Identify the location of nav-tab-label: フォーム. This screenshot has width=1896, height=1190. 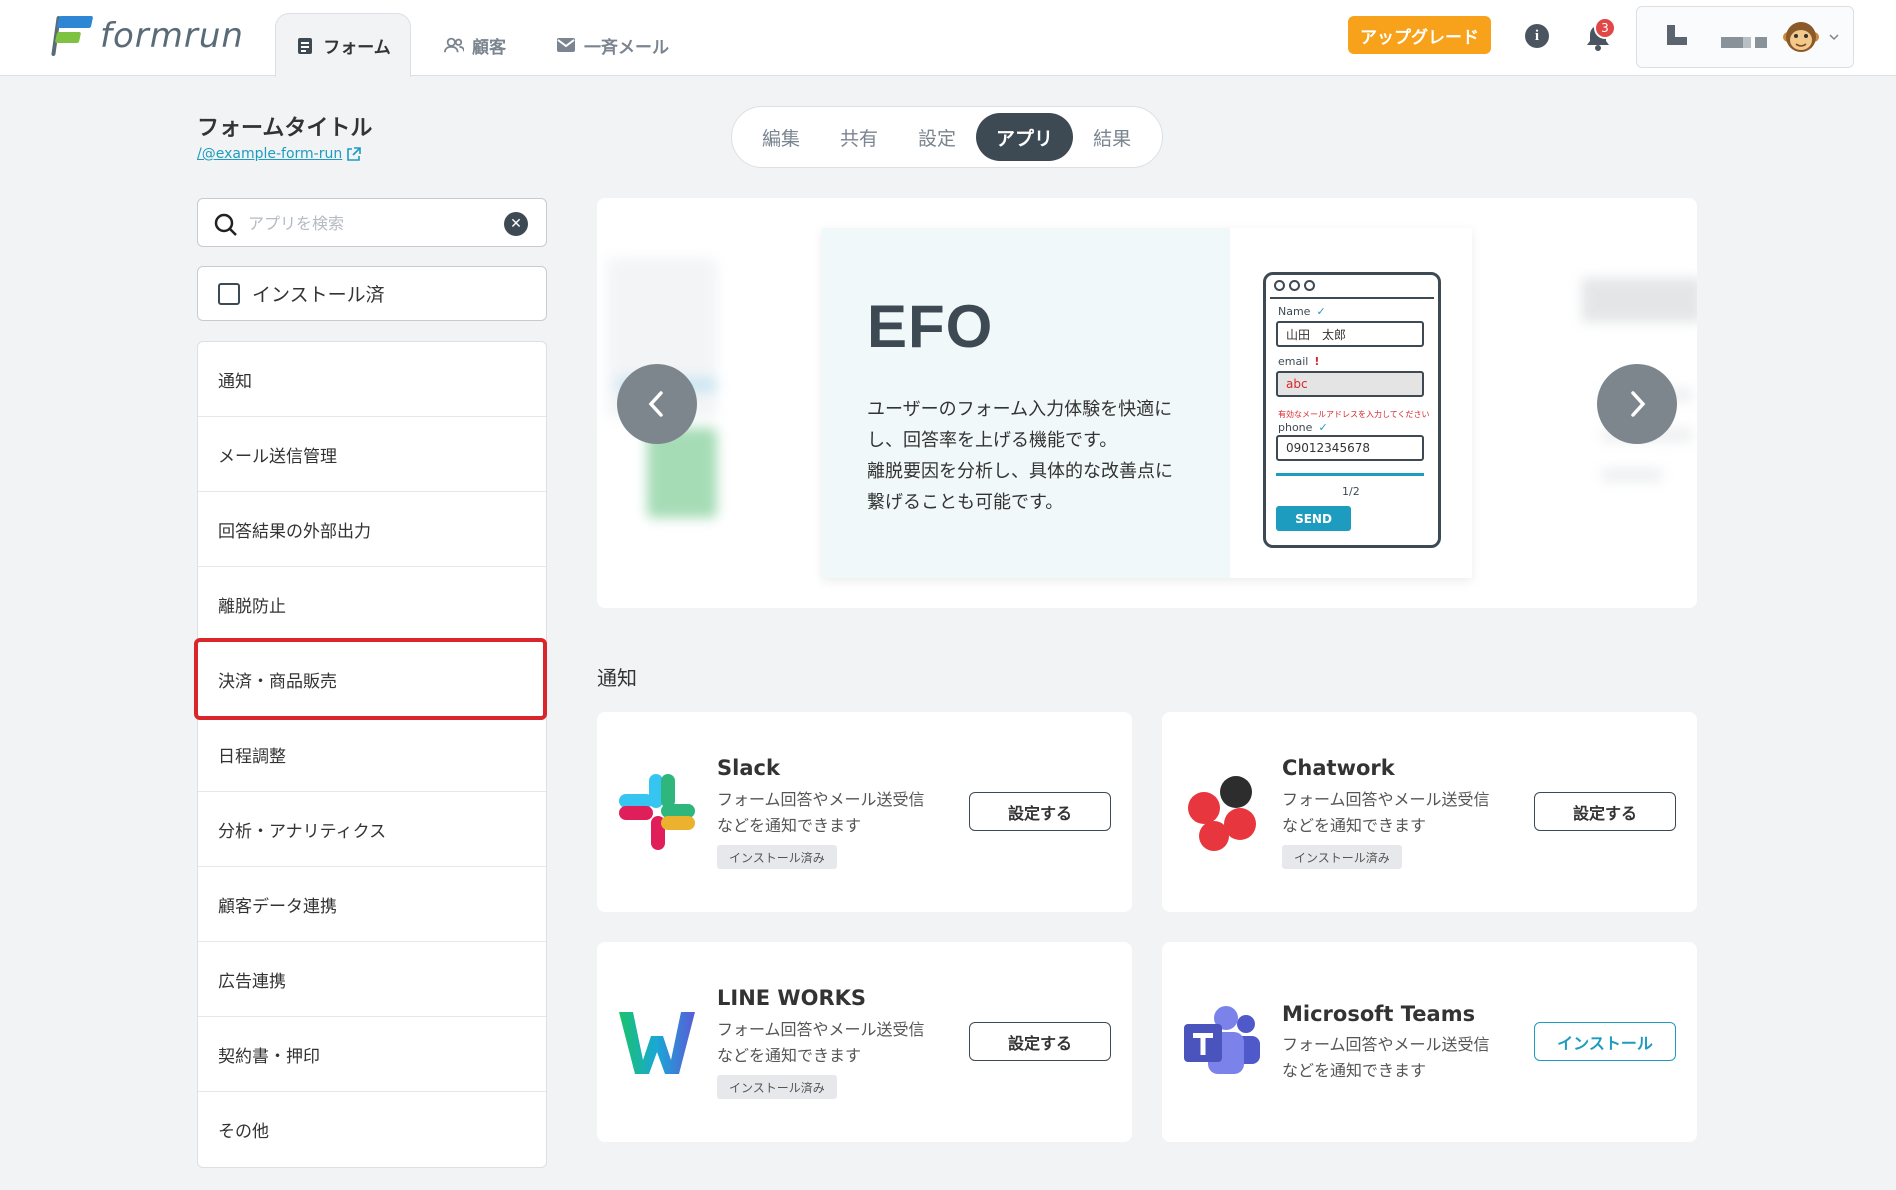
(357, 48).